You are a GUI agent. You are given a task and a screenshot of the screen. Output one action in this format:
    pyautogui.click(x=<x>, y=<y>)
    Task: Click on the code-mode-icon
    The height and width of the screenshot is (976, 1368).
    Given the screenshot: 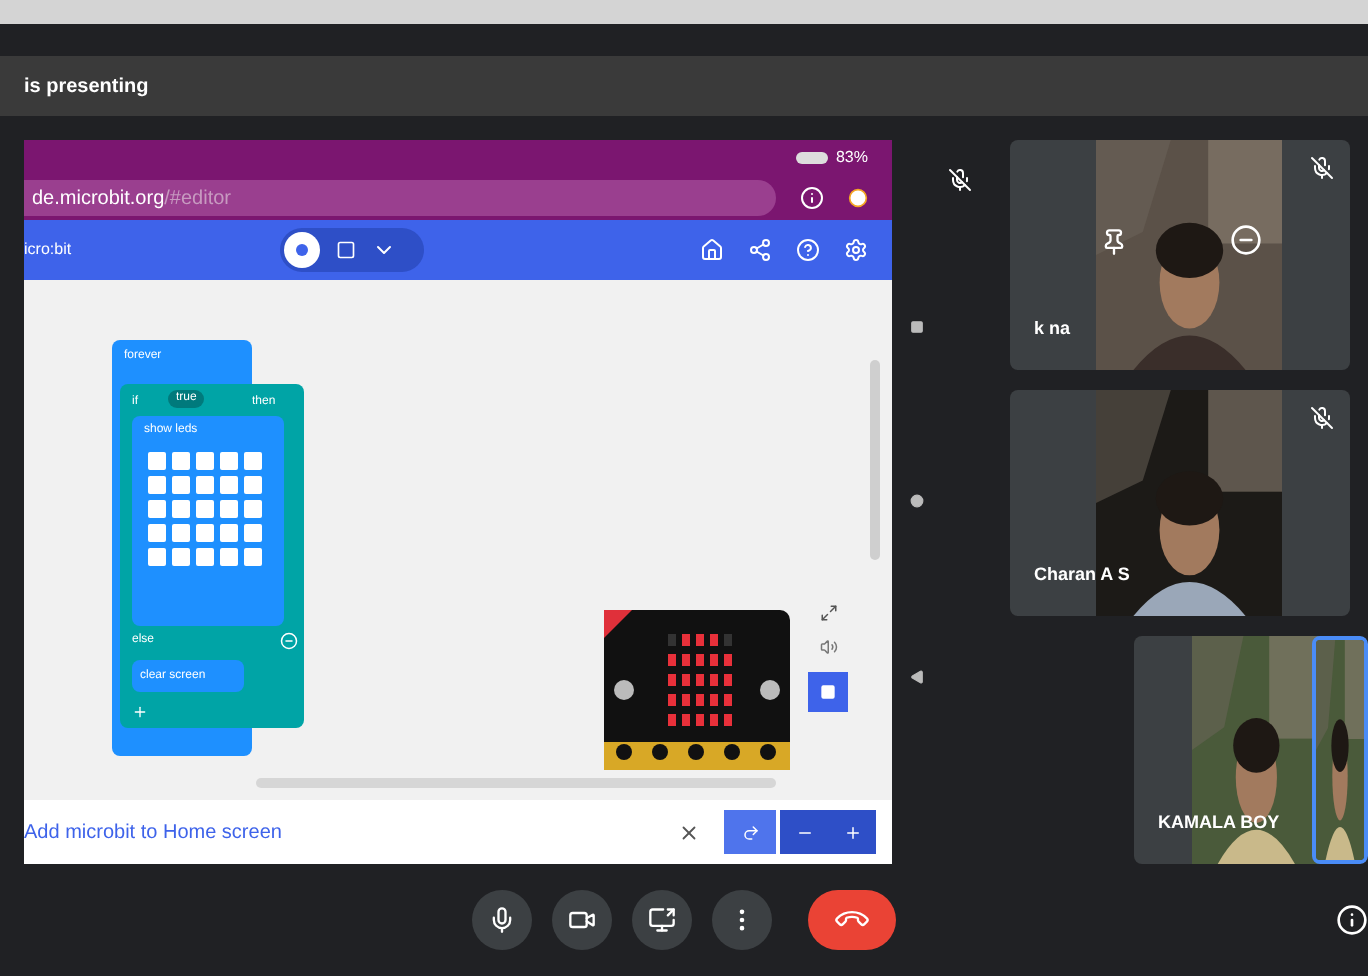 What is the action you would take?
    pyautogui.click(x=346, y=250)
    